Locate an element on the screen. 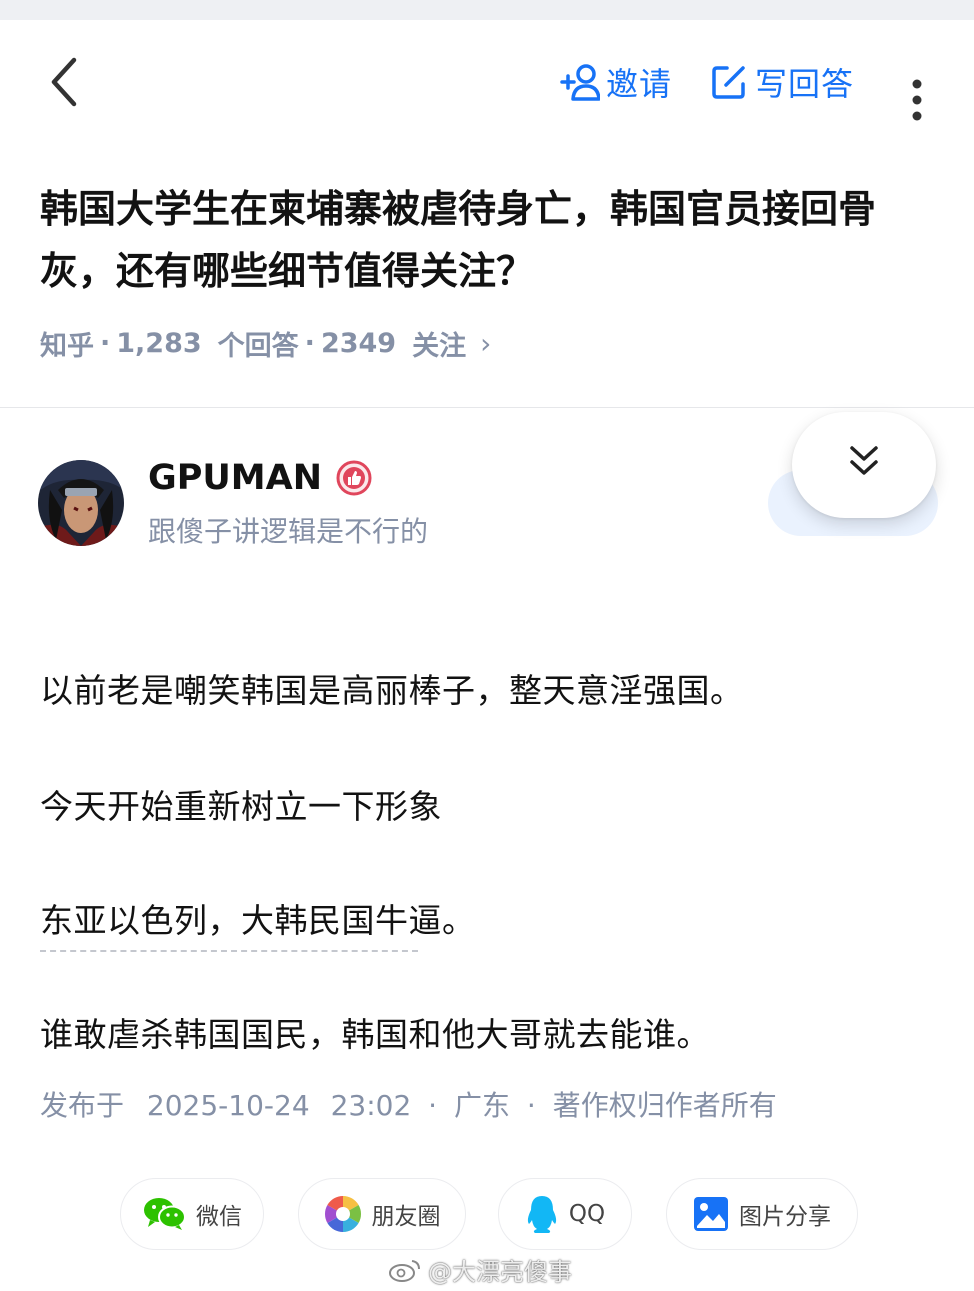 This screenshot has height=1291, width=974. thumbs-up-badge-icon is located at coordinates (354, 478).